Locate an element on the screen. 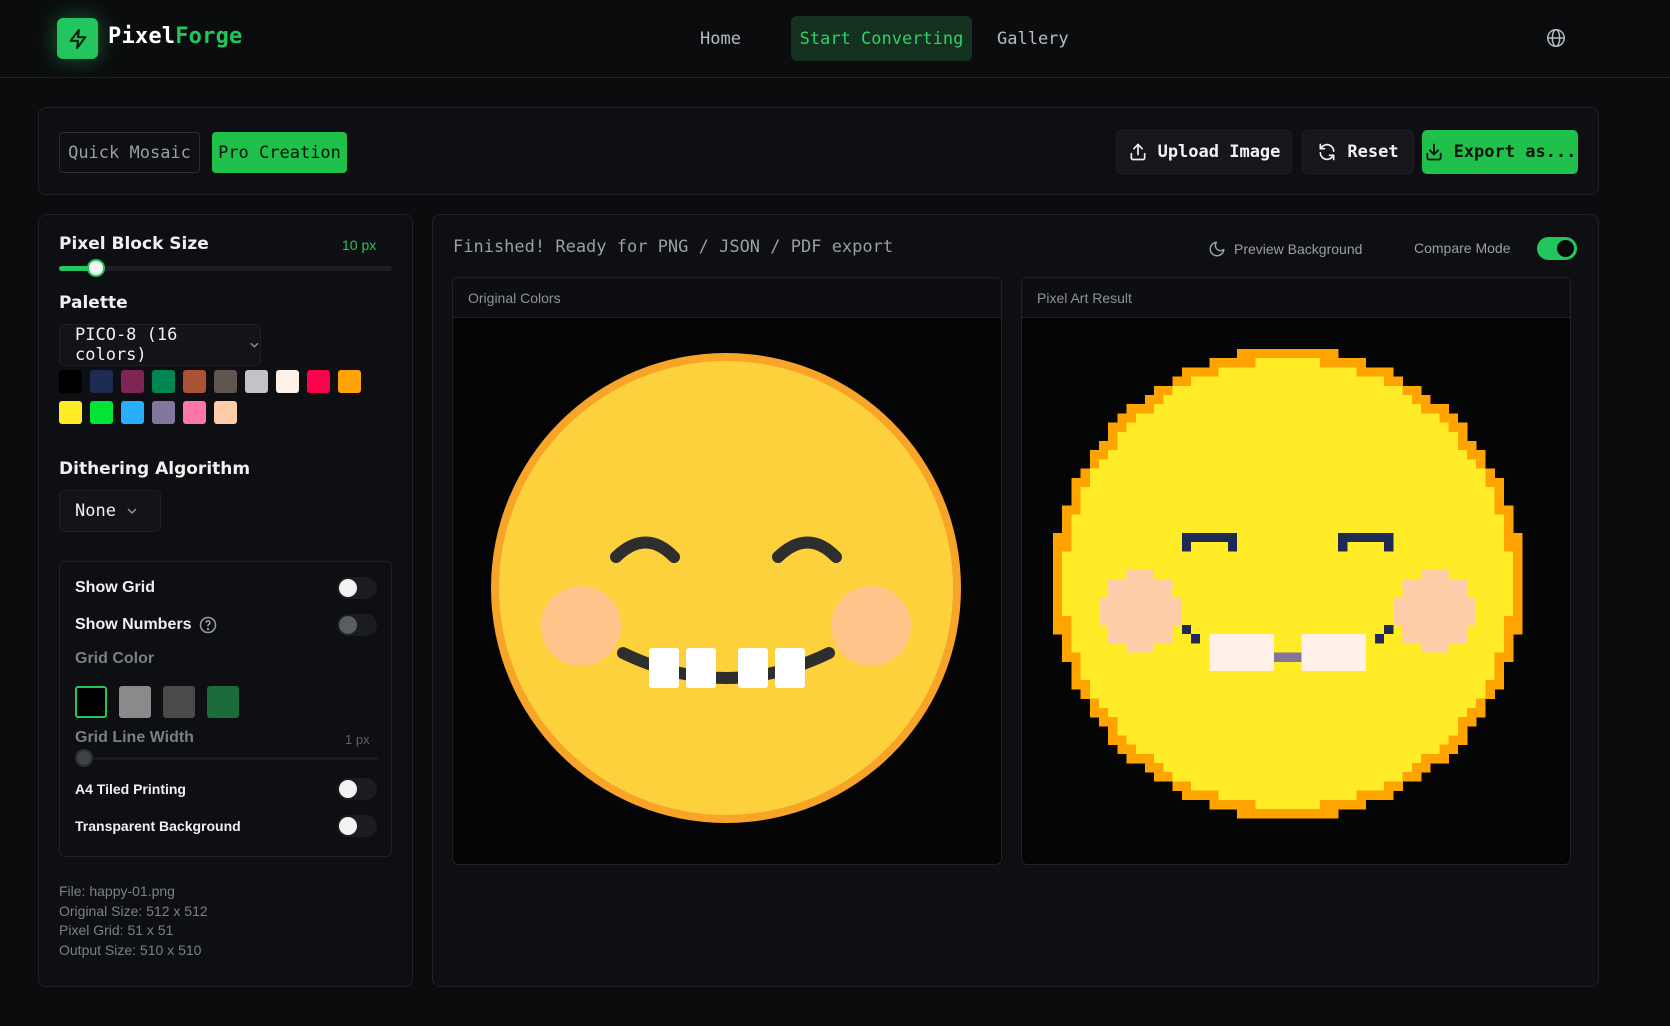 This screenshot has height=1026, width=1670. show-numbers-label: Show Numbers is located at coordinates (133, 624).